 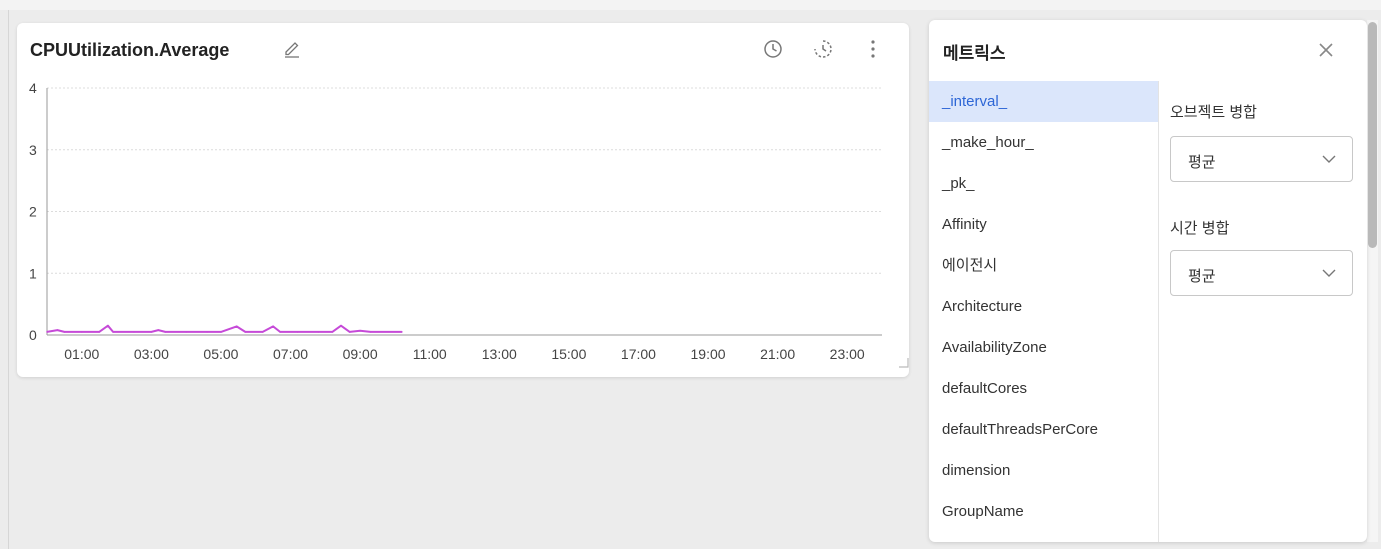 What do you see at coordinates (1043, 388) in the screenshot?
I see `metric-item: defaultCores` at bounding box center [1043, 388].